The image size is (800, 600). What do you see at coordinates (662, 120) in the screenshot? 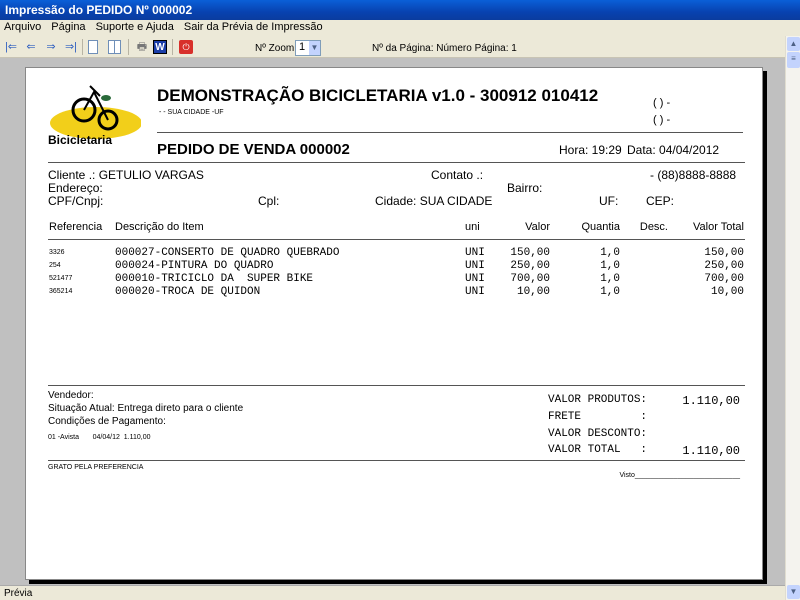
I see `phone-2: ( ) -` at bounding box center [662, 120].